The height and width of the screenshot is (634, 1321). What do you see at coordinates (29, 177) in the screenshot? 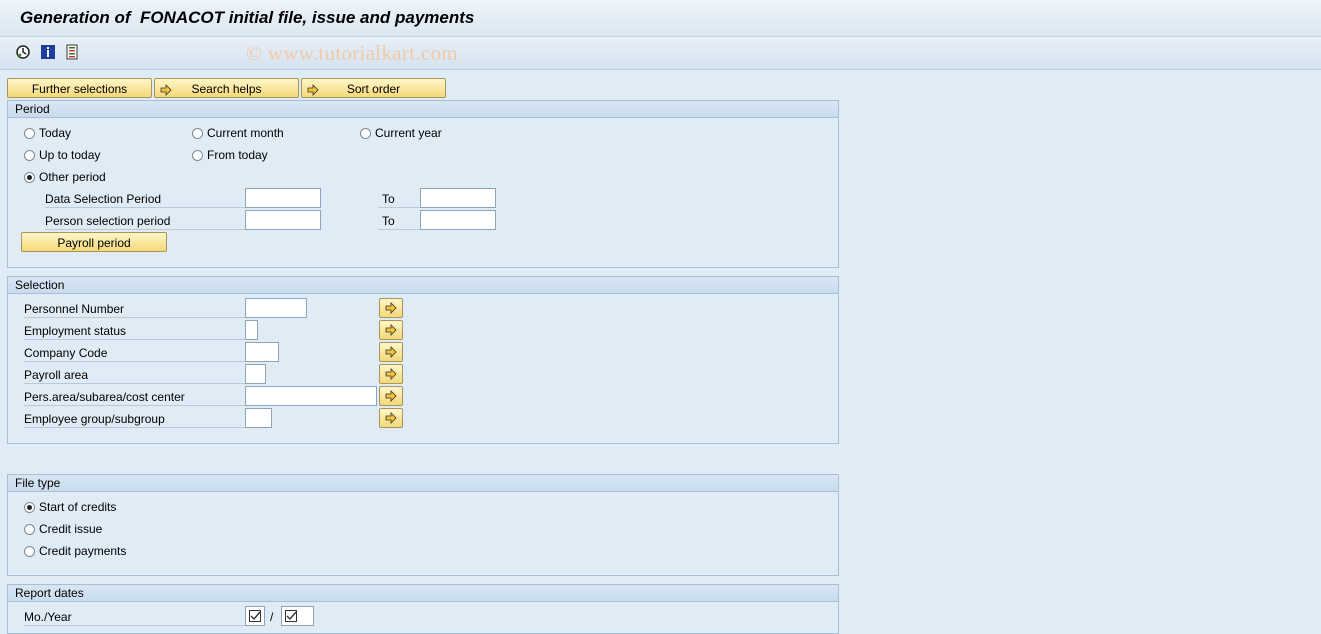
I see `radio-other-period` at bounding box center [29, 177].